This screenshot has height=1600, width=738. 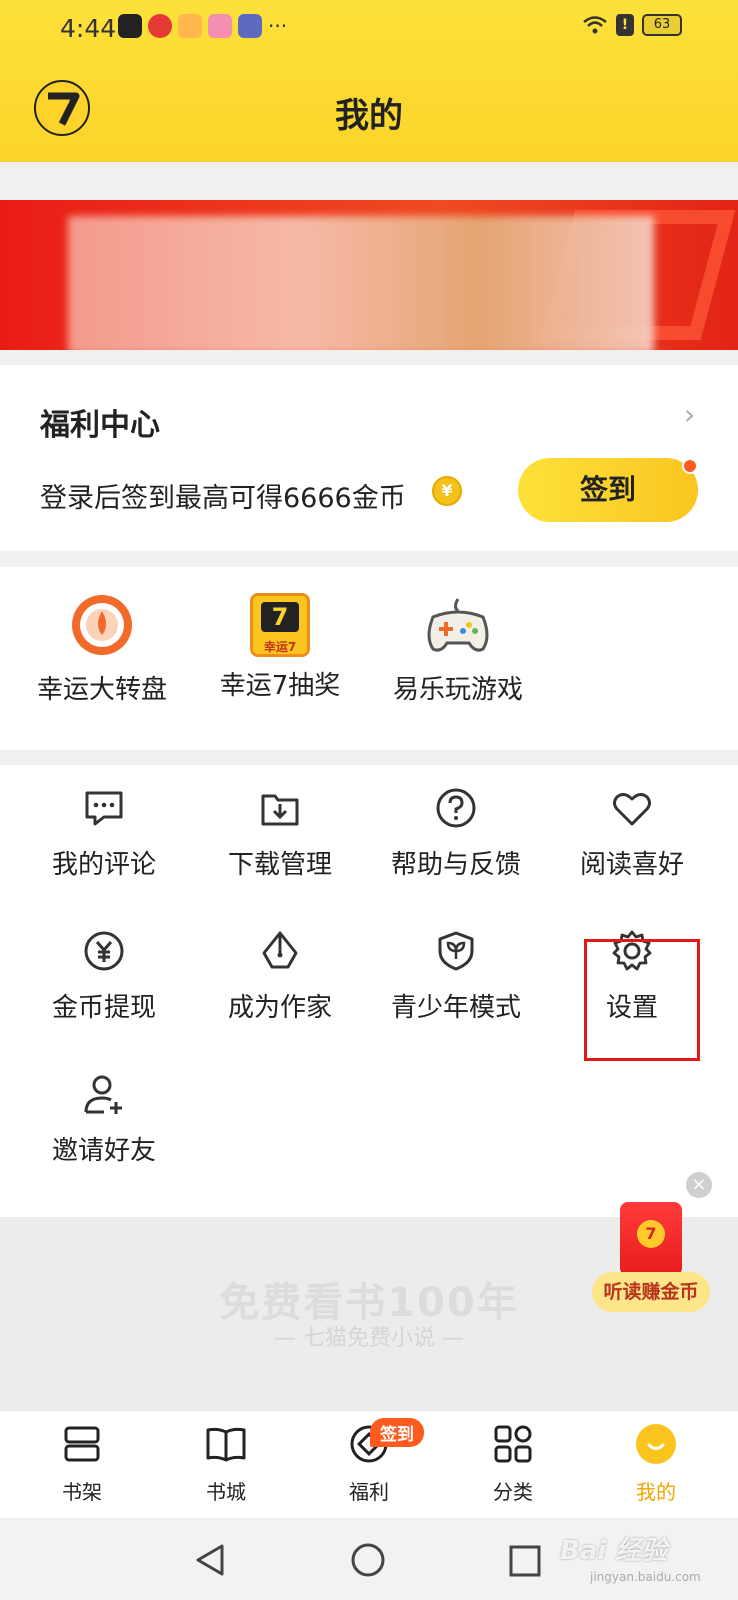 I want to click on menu-coin-withdraw: 金币提现, so click(x=104, y=976).